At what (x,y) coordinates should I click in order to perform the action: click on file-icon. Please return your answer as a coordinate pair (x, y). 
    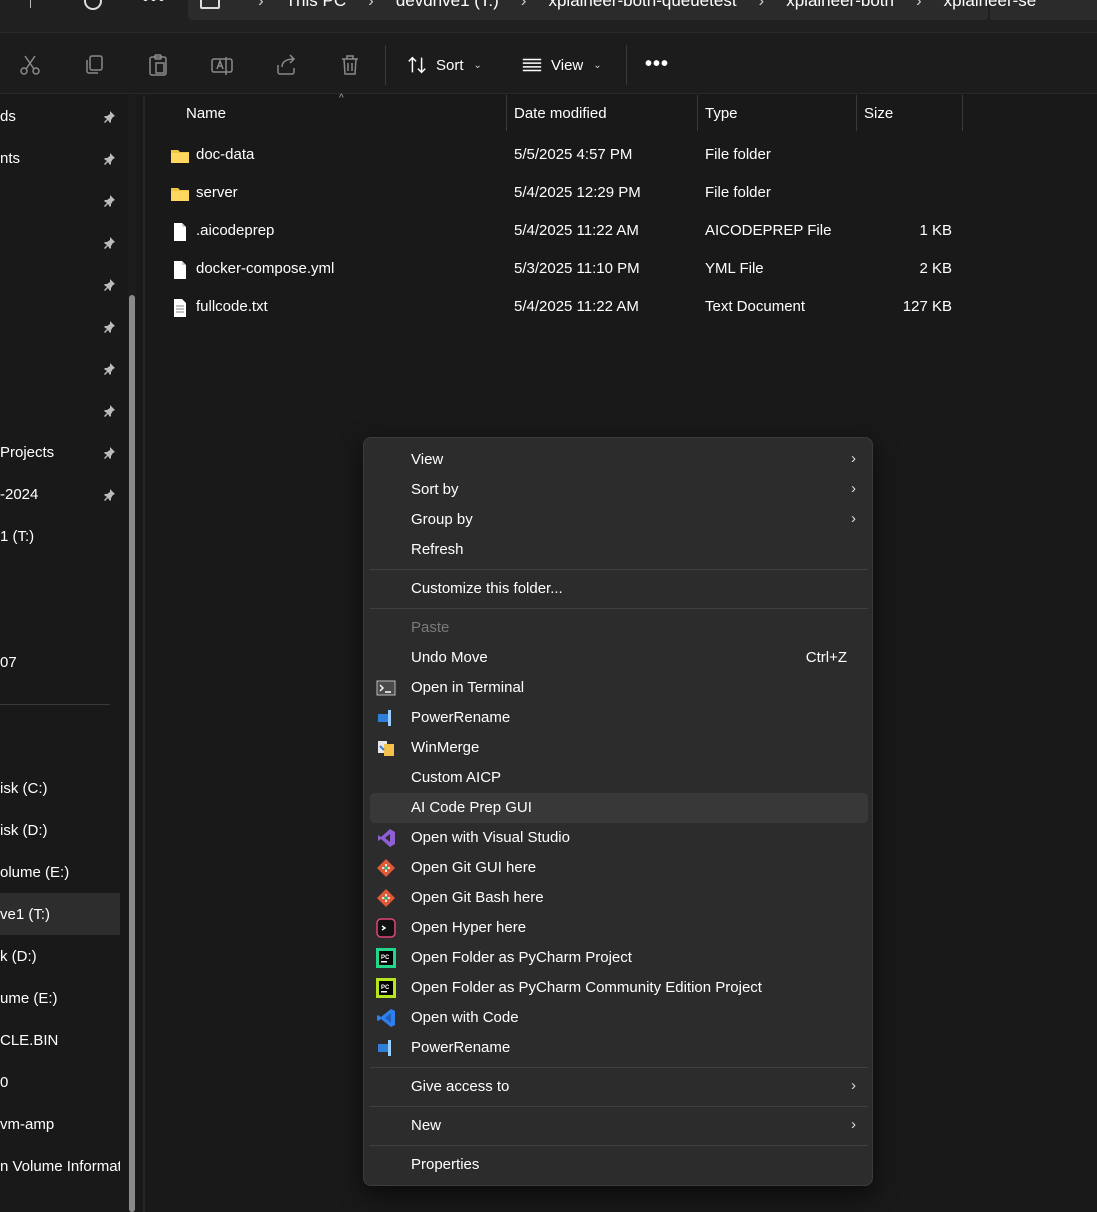
    Looking at the image, I should click on (180, 232).